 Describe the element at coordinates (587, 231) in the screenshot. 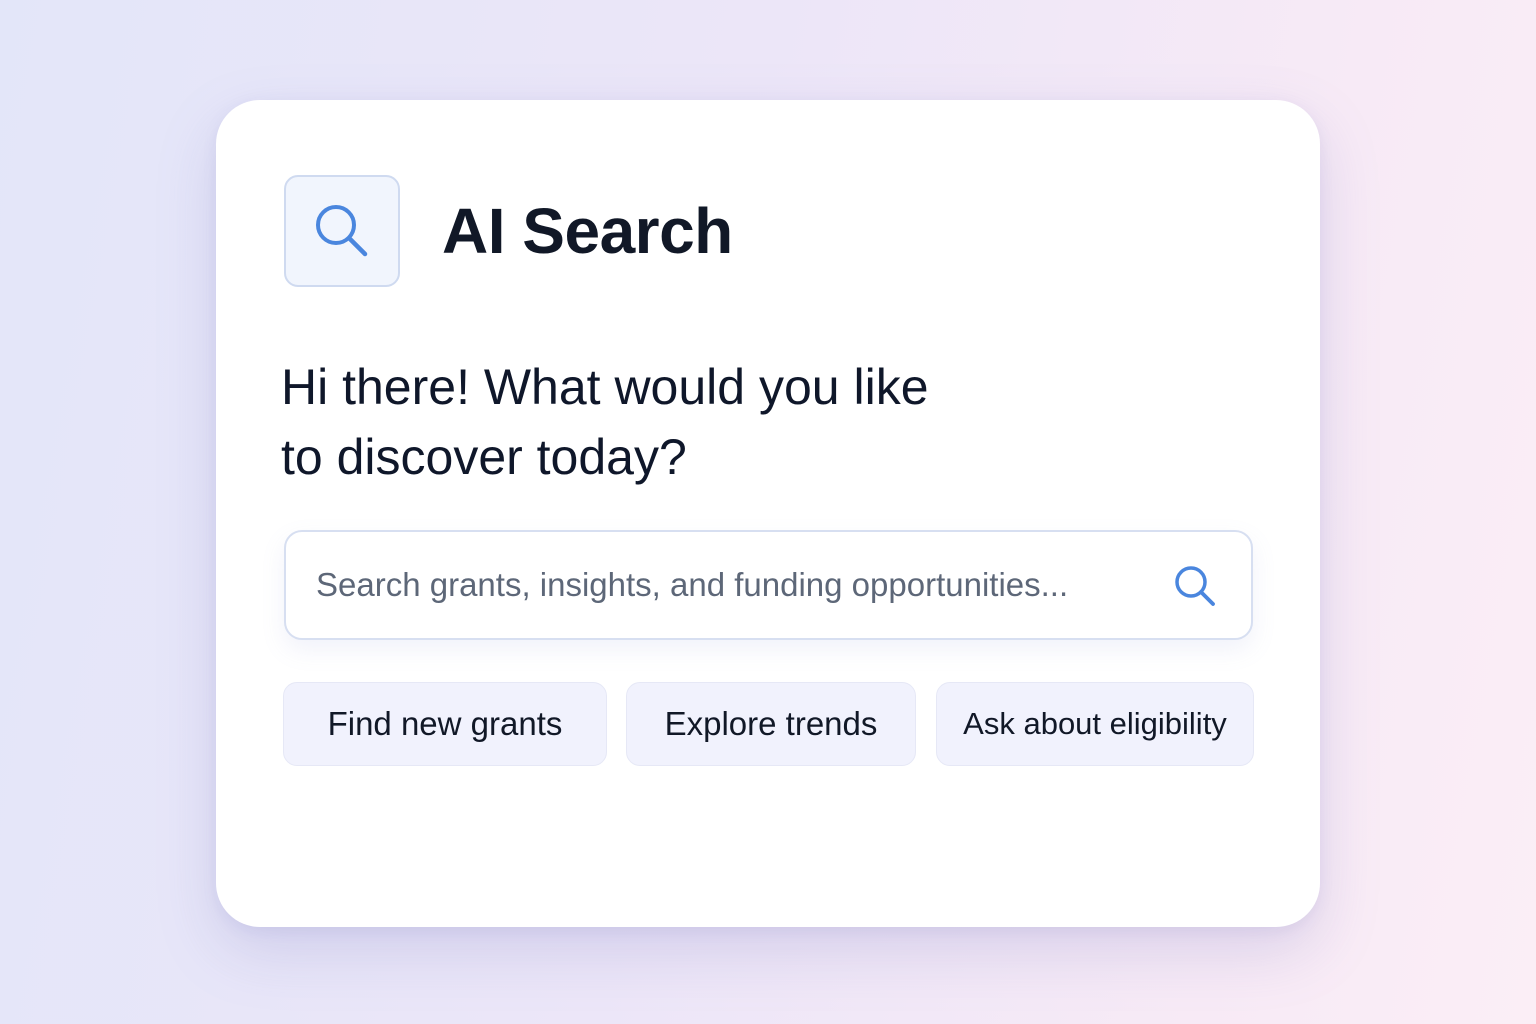

I see `app-title: AI Search` at that location.